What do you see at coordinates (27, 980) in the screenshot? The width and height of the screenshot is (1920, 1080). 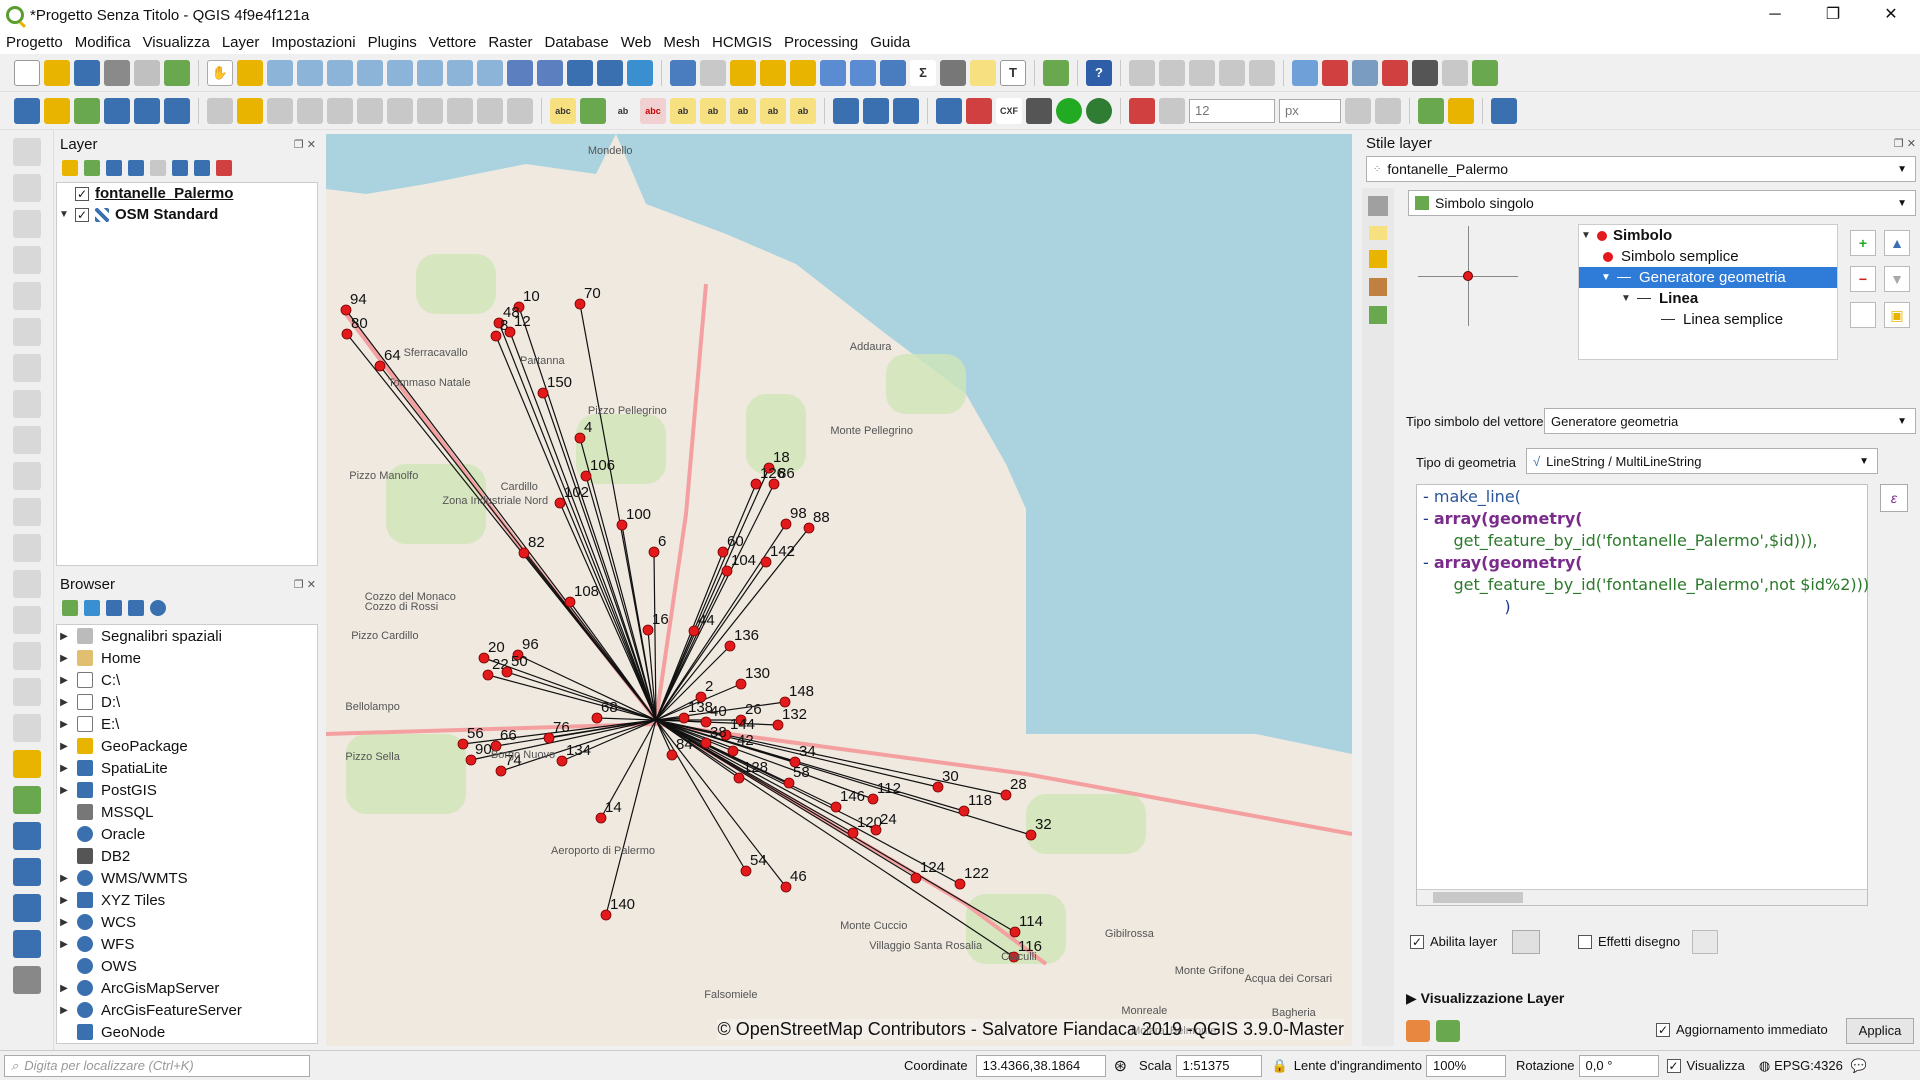 I see `side-tool-gear-icon` at bounding box center [27, 980].